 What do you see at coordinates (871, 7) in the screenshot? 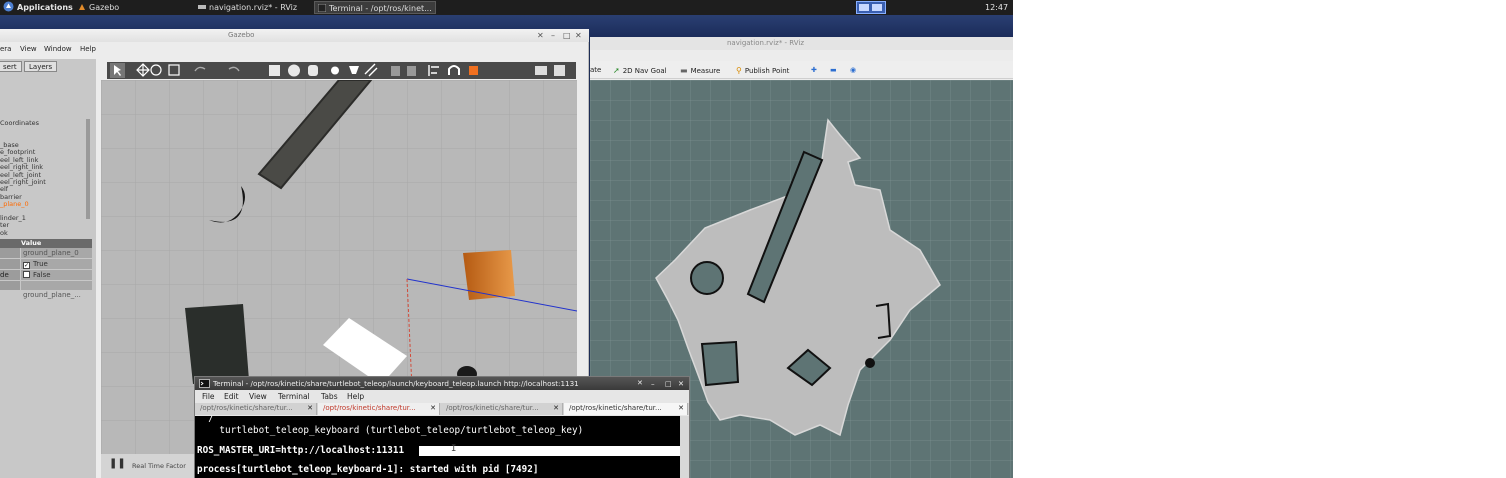
I see `workspace-switcher` at bounding box center [871, 7].